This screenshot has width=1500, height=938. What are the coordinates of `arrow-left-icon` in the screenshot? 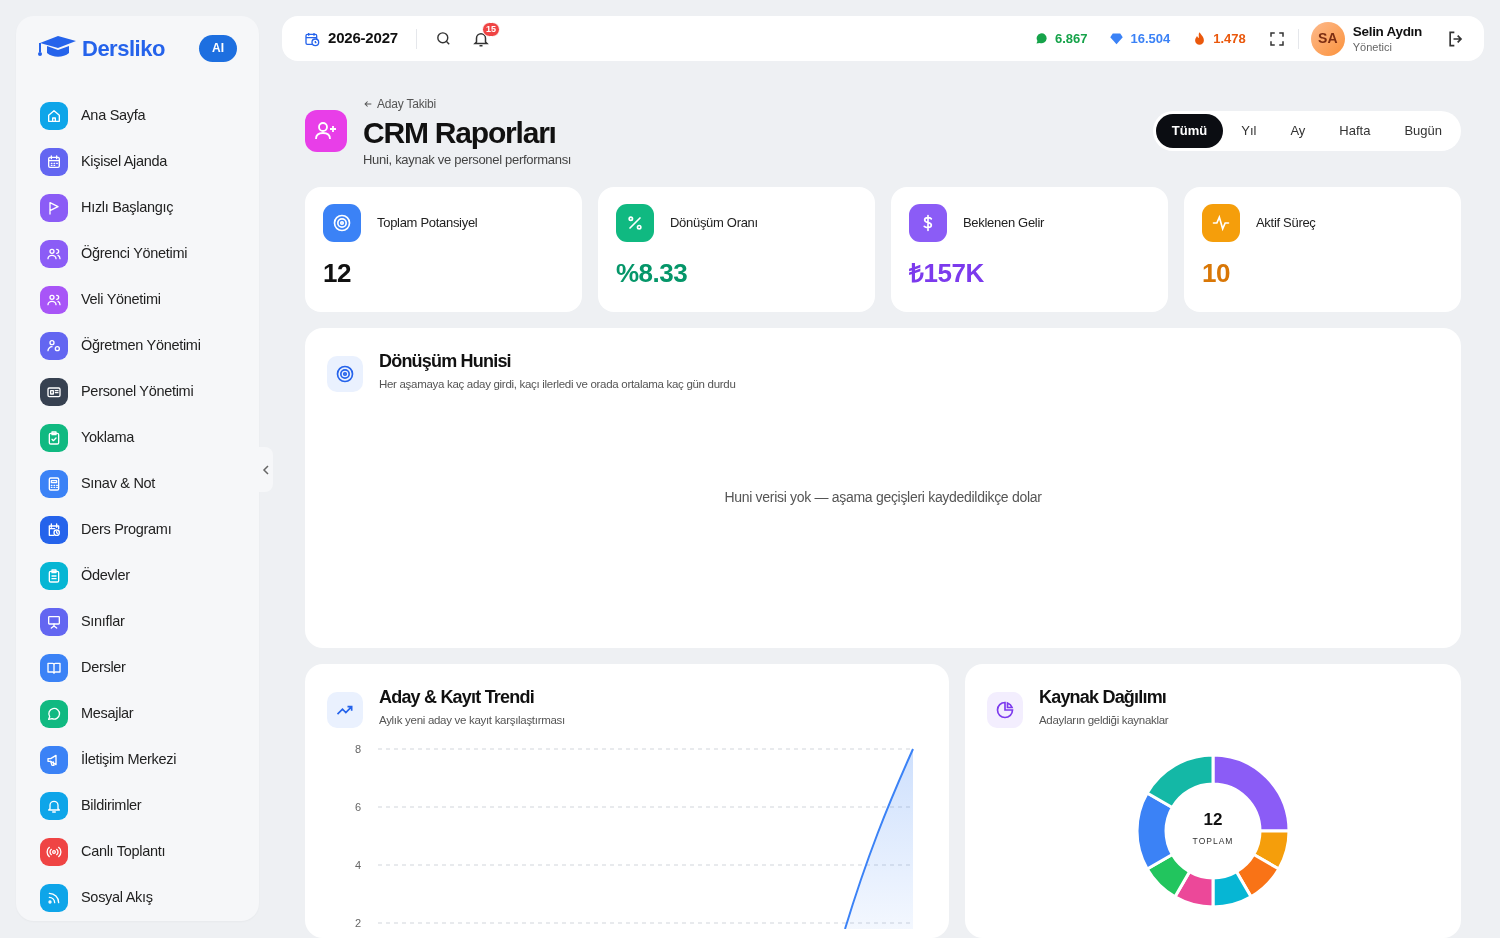 It's located at (368, 104).